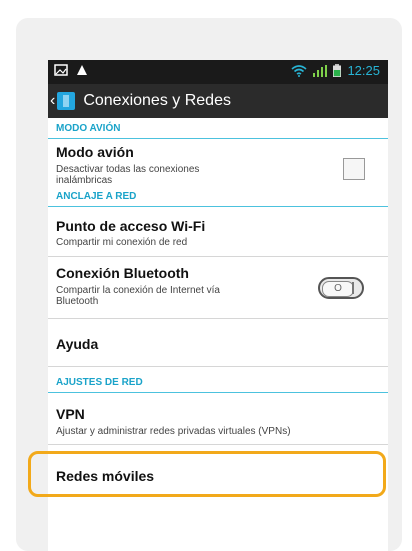 Image resolution: width=412 pixels, height=551 pixels. What do you see at coordinates (70, 414) in the screenshot?
I see `vpn-title: VPN` at bounding box center [70, 414].